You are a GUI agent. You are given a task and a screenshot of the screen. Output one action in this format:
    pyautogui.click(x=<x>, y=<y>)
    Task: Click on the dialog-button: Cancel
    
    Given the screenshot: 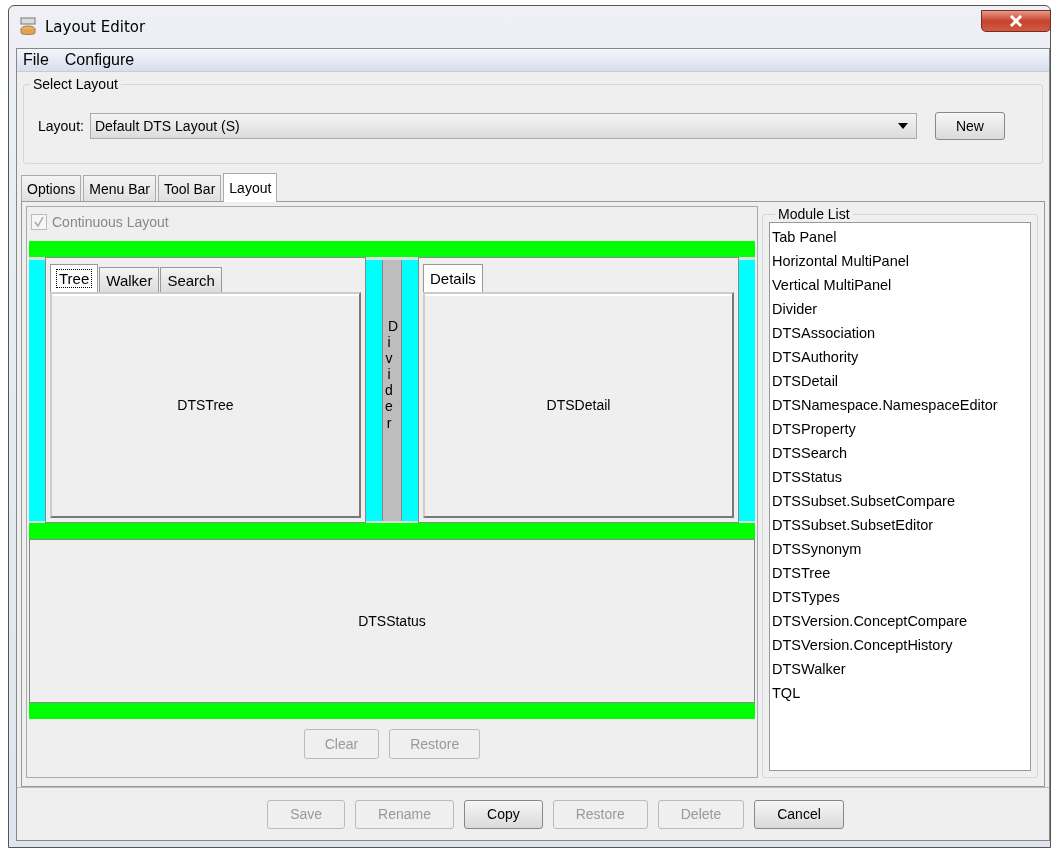 What is the action you would take?
    pyautogui.click(x=799, y=814)
    